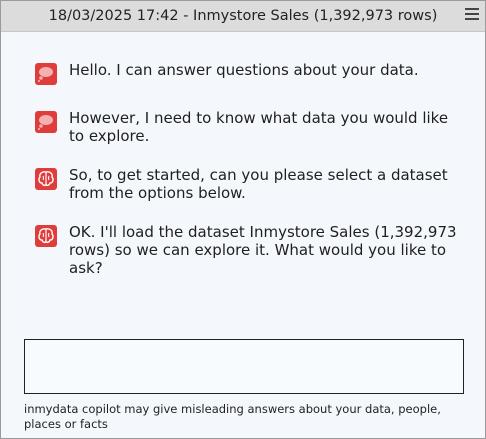 The height and width of the screenshot is (439, 486). What do you see at coordinates (472, 15) in the screenshot?
I see `hamburger-menu-icon` at bounding box center [472, 15].